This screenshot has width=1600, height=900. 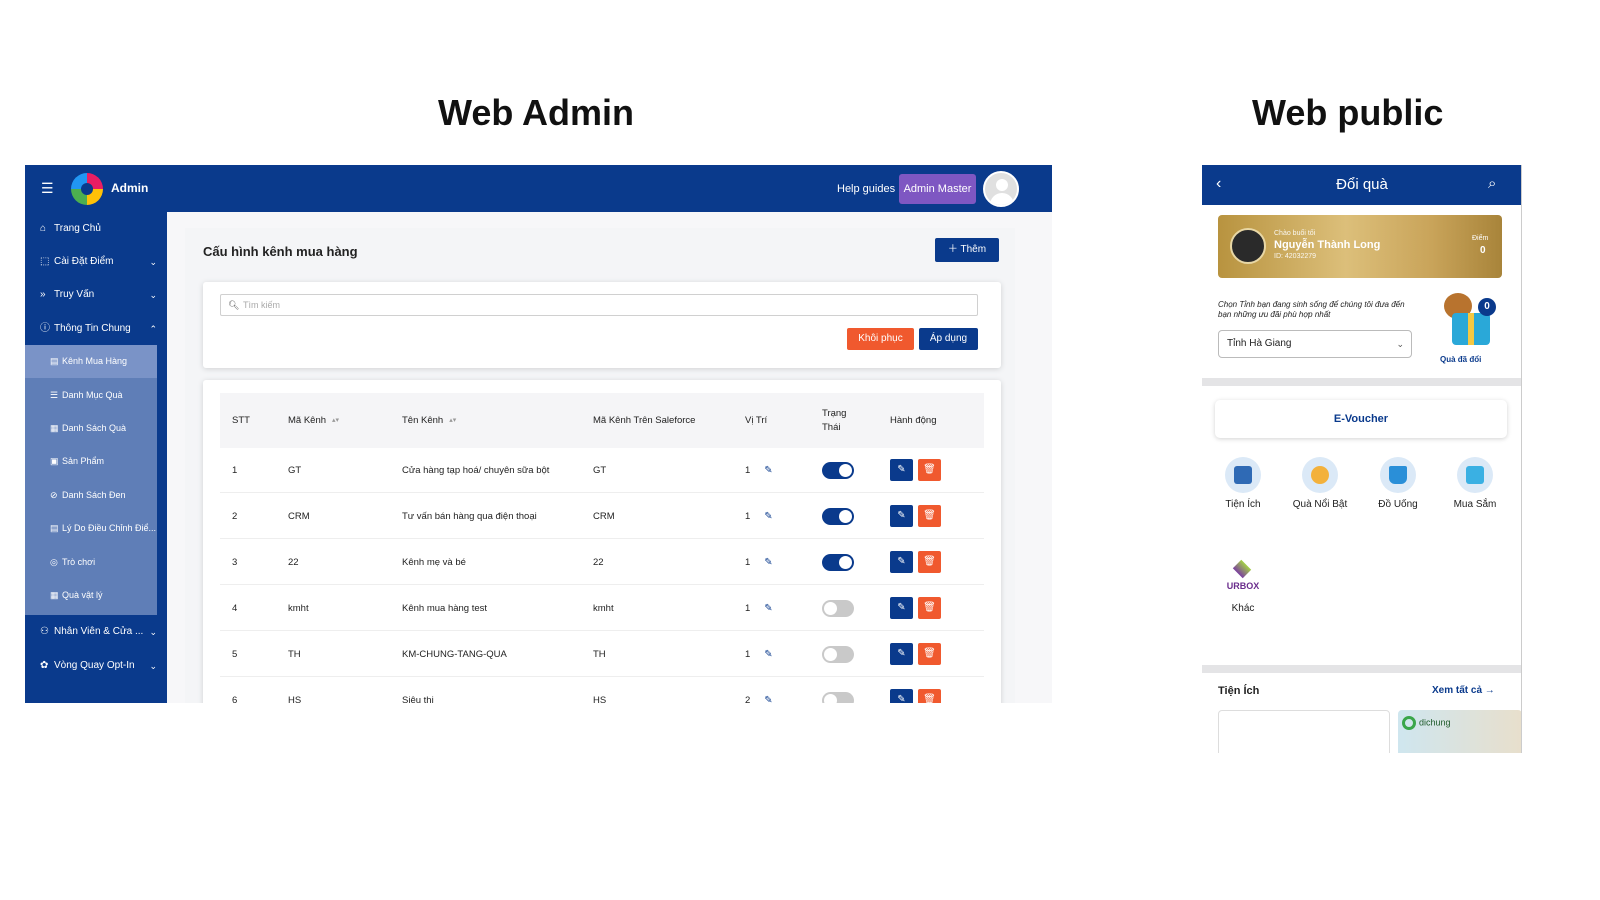 What do you see at coordinates (1295, 256) in the screenshot?
I see `member-id: ID: 42032279` at bounding box center [1295, 256].